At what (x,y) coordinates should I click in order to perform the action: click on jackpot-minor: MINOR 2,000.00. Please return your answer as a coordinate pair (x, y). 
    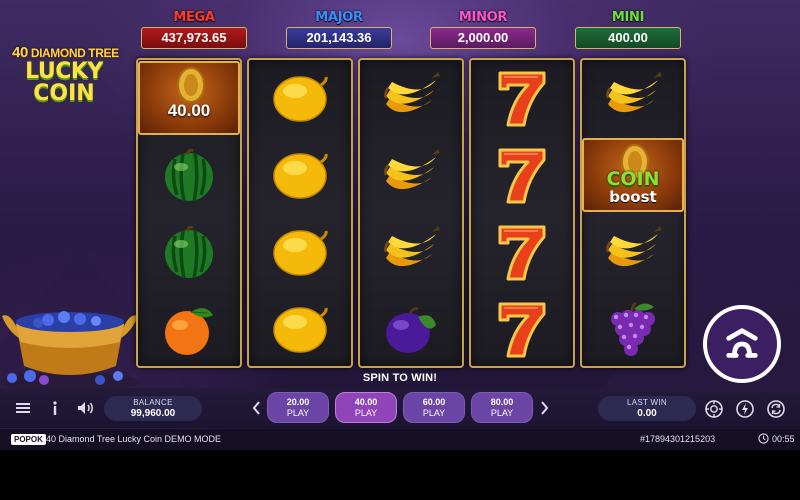
    Looking at the image, I should click on (483, 31).